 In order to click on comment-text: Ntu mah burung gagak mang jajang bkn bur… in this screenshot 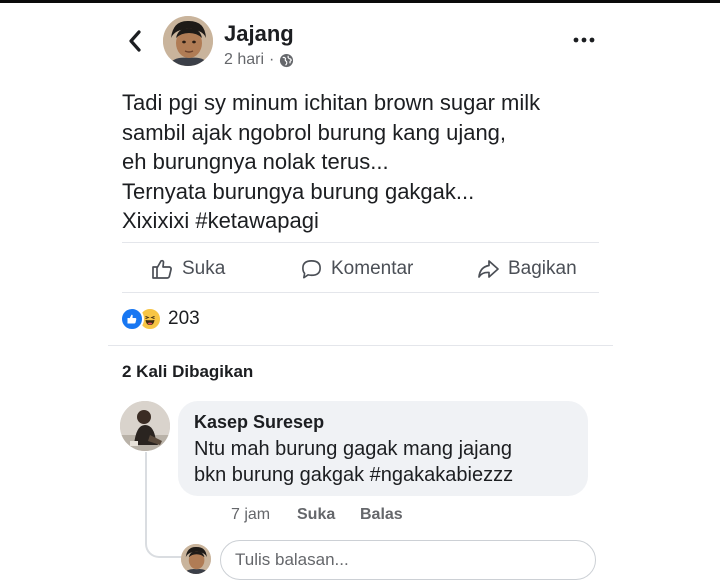, I will do `click(353, 462)`.